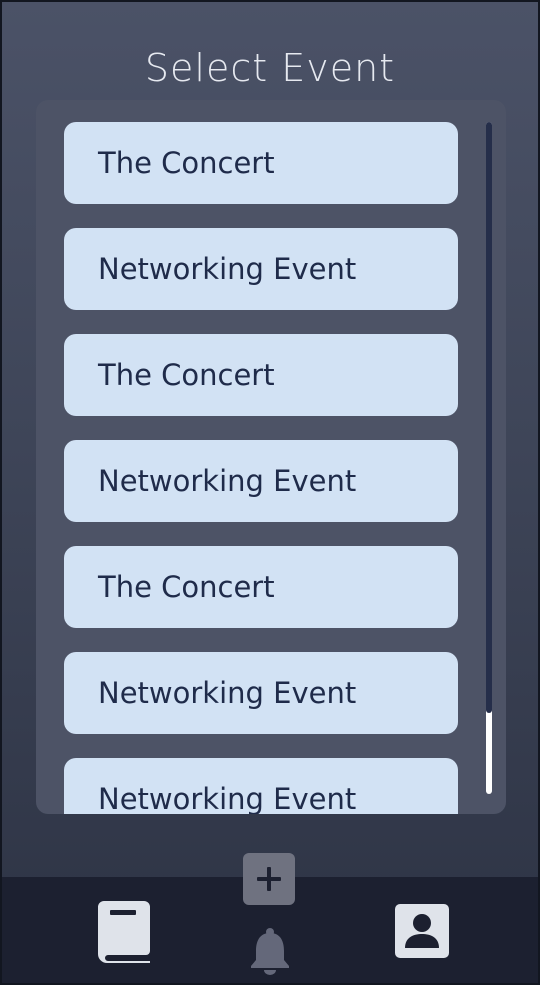 The width and height of the screenshot is (540, 985). Describe the element at coordinates (422, 931) in the screenshot. I see `account-box-icon` at that location.